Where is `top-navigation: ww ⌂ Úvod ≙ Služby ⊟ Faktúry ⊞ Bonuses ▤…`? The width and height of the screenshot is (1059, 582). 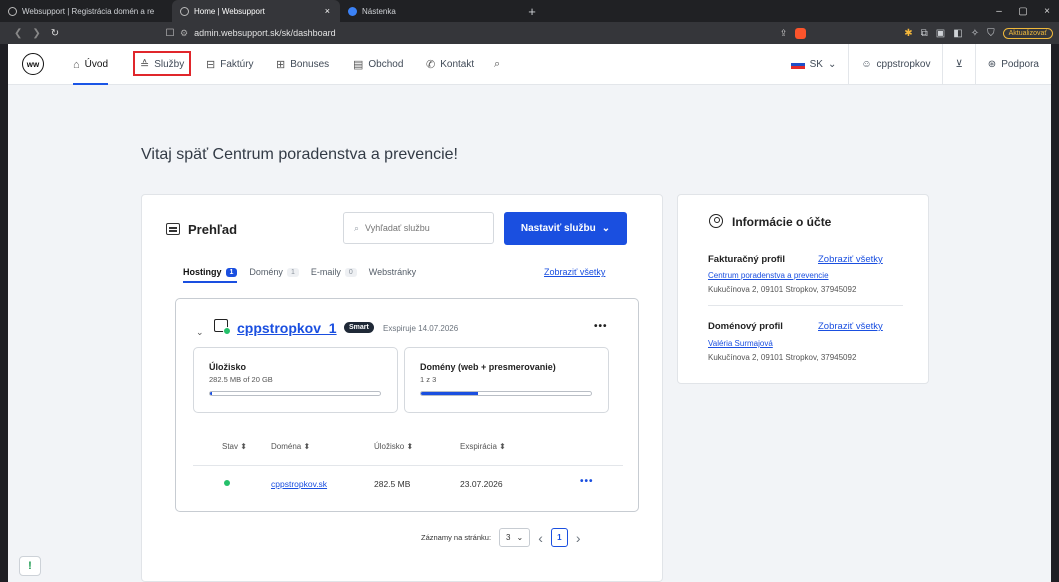
top-navigation: ww ⌂ Úvod ≙ Služby ⊟ Faktúry ⊞ Bonuses ▤… is located at coordinates (529, 64).